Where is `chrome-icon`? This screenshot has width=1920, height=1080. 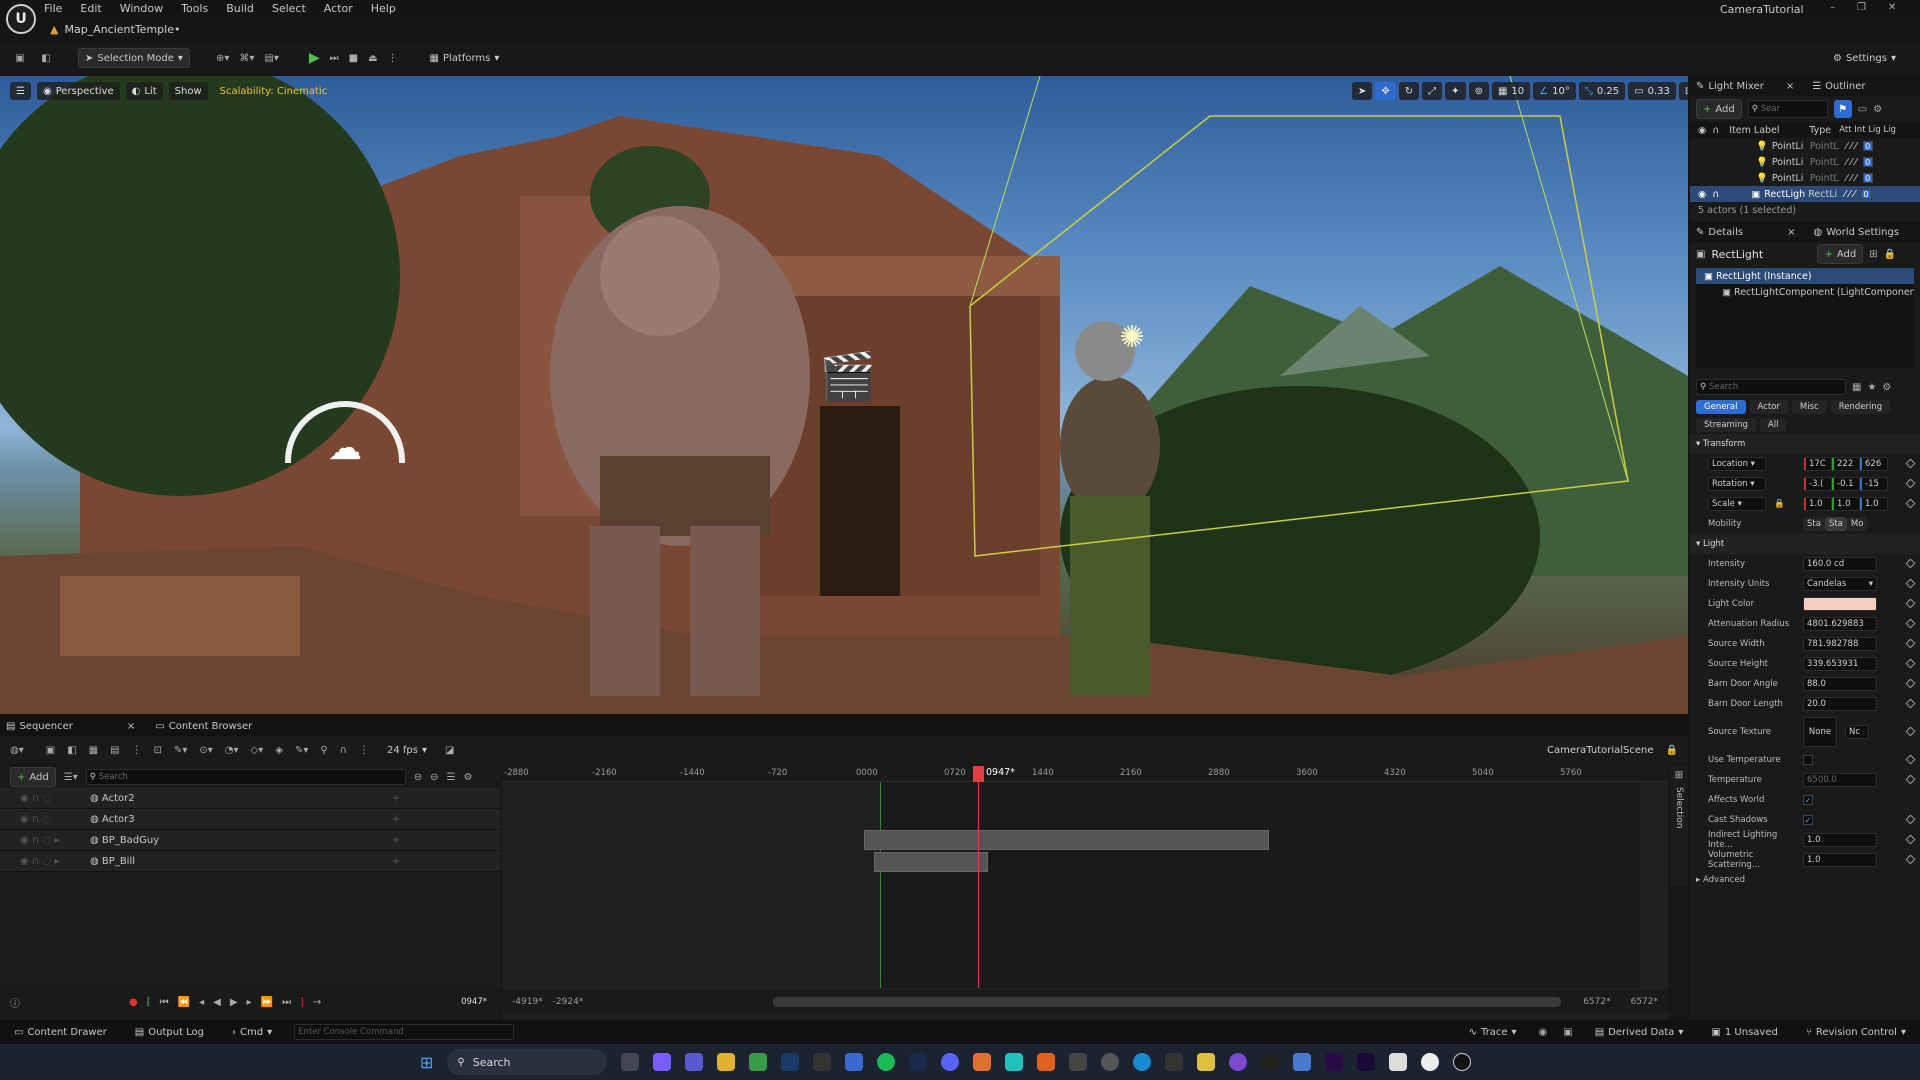
chrome-icon is located at coordinates (758, 1062).